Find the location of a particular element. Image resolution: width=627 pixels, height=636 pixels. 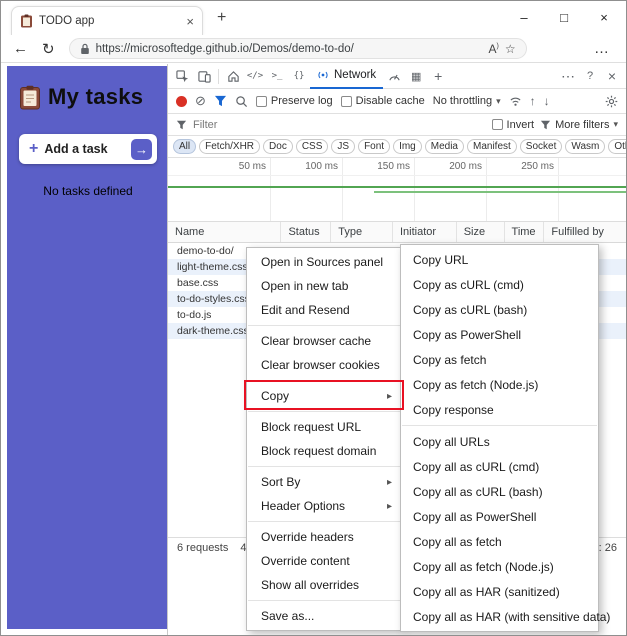

menu-item-show-all-overrides: Show all overrides is located at coordinates (324, 585).